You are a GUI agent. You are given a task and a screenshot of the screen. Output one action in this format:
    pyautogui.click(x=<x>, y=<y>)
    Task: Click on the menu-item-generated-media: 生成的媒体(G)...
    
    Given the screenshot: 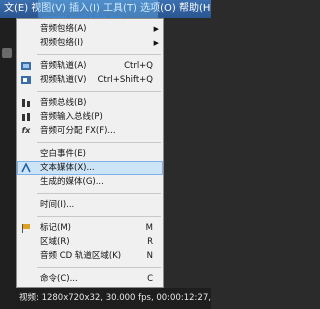 What is the action you would take?
    pyautogui.click(x=90, y=182)
    